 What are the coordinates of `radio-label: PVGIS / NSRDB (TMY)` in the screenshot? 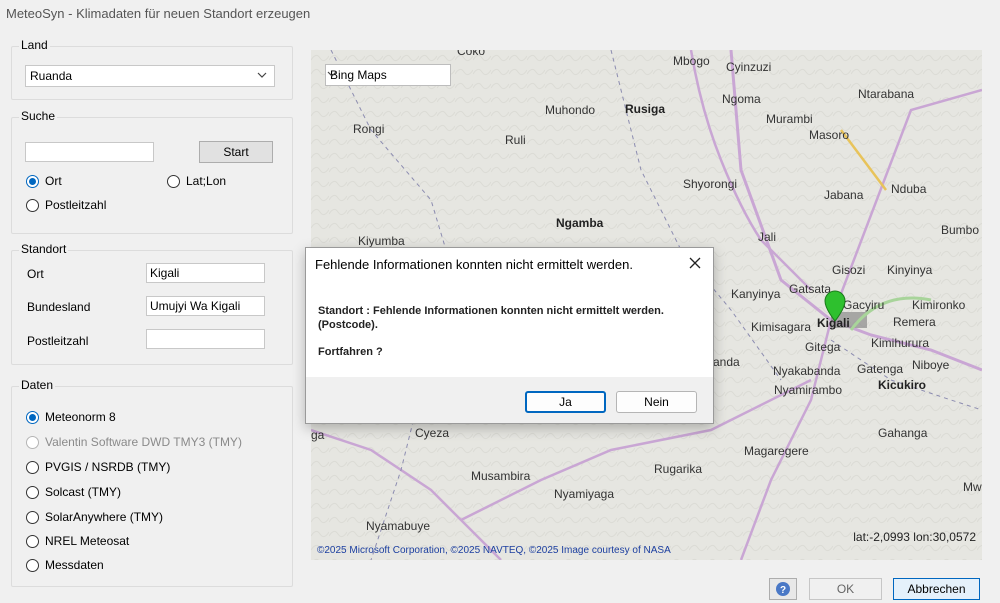 It's located at (108, 467).